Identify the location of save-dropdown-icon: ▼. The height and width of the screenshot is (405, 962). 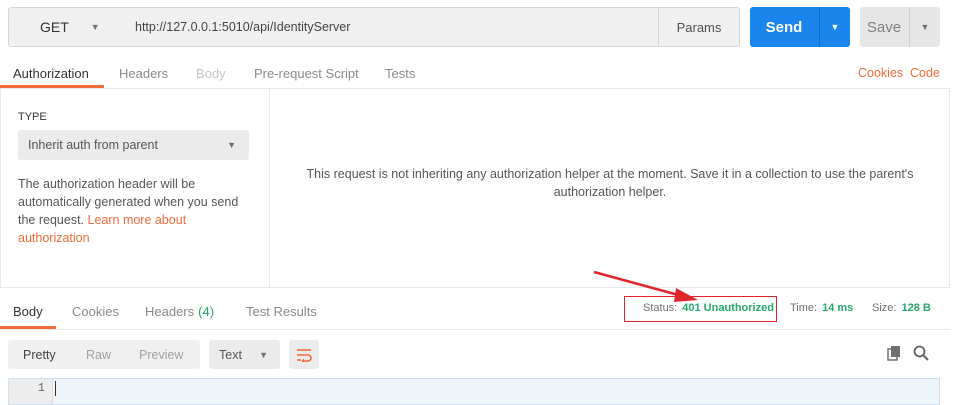
(925, 27).